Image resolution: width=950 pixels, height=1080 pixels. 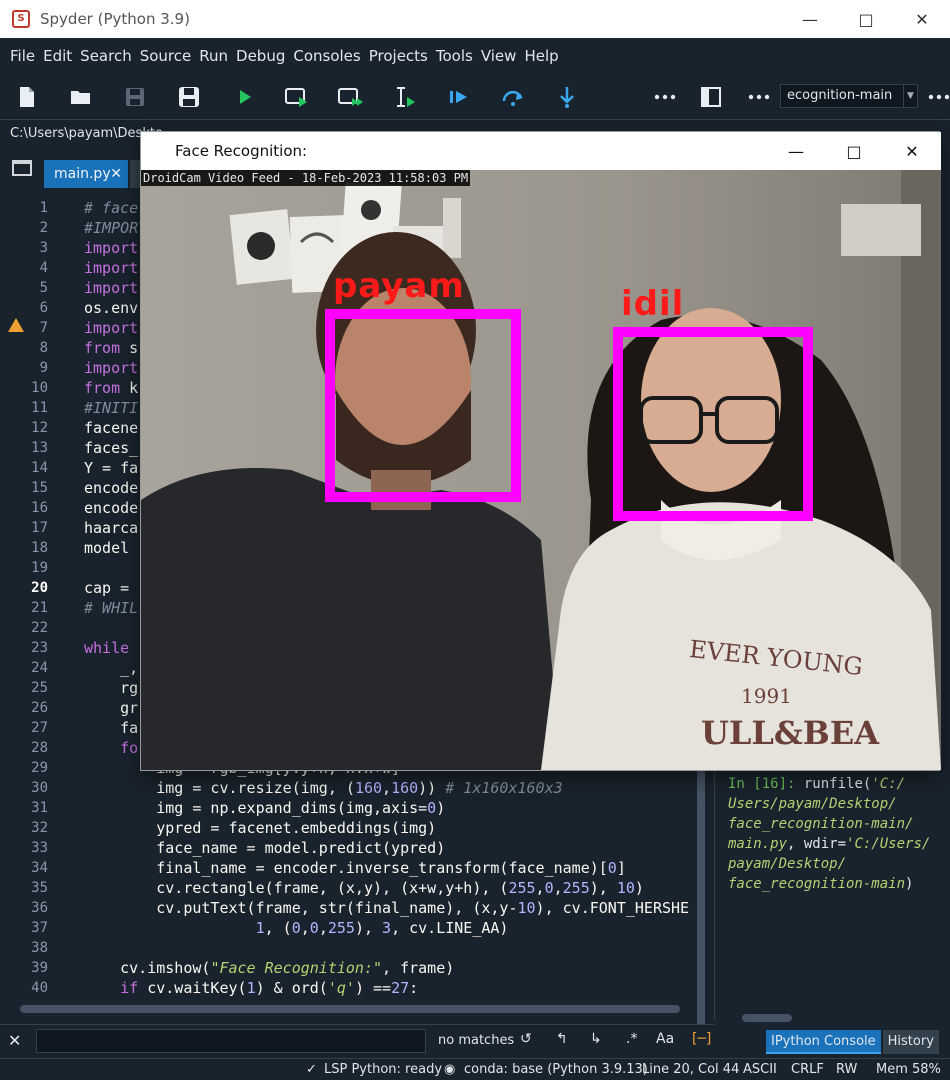 I want to click on code-line: #IMPORT, so click(x=115, y=228).